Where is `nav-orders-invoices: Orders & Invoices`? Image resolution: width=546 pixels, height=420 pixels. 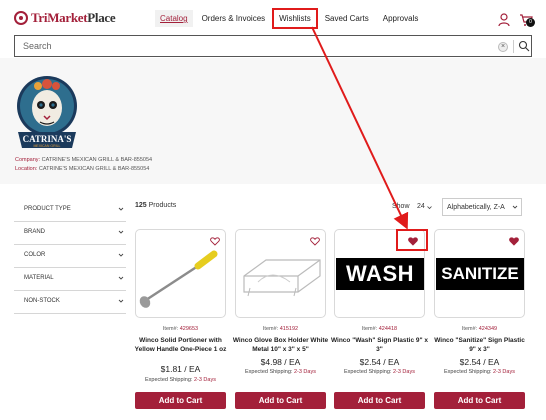 nav-orders-invoices: Orders & Invoices is located at coordinates (234, 18).